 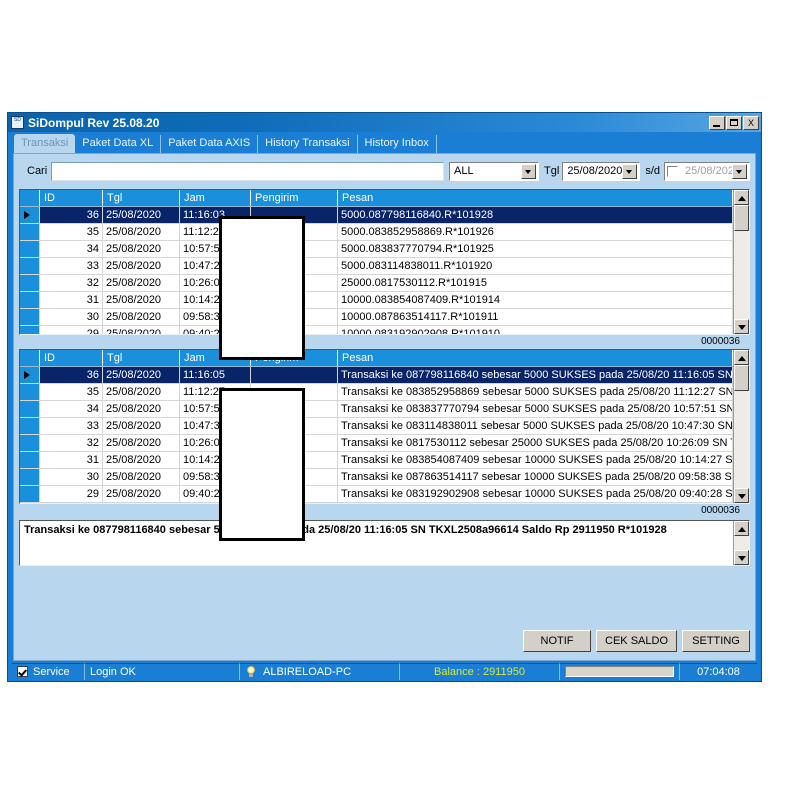 I want to click on cell-jam: 11:16:03, so click(x=215, y=215).